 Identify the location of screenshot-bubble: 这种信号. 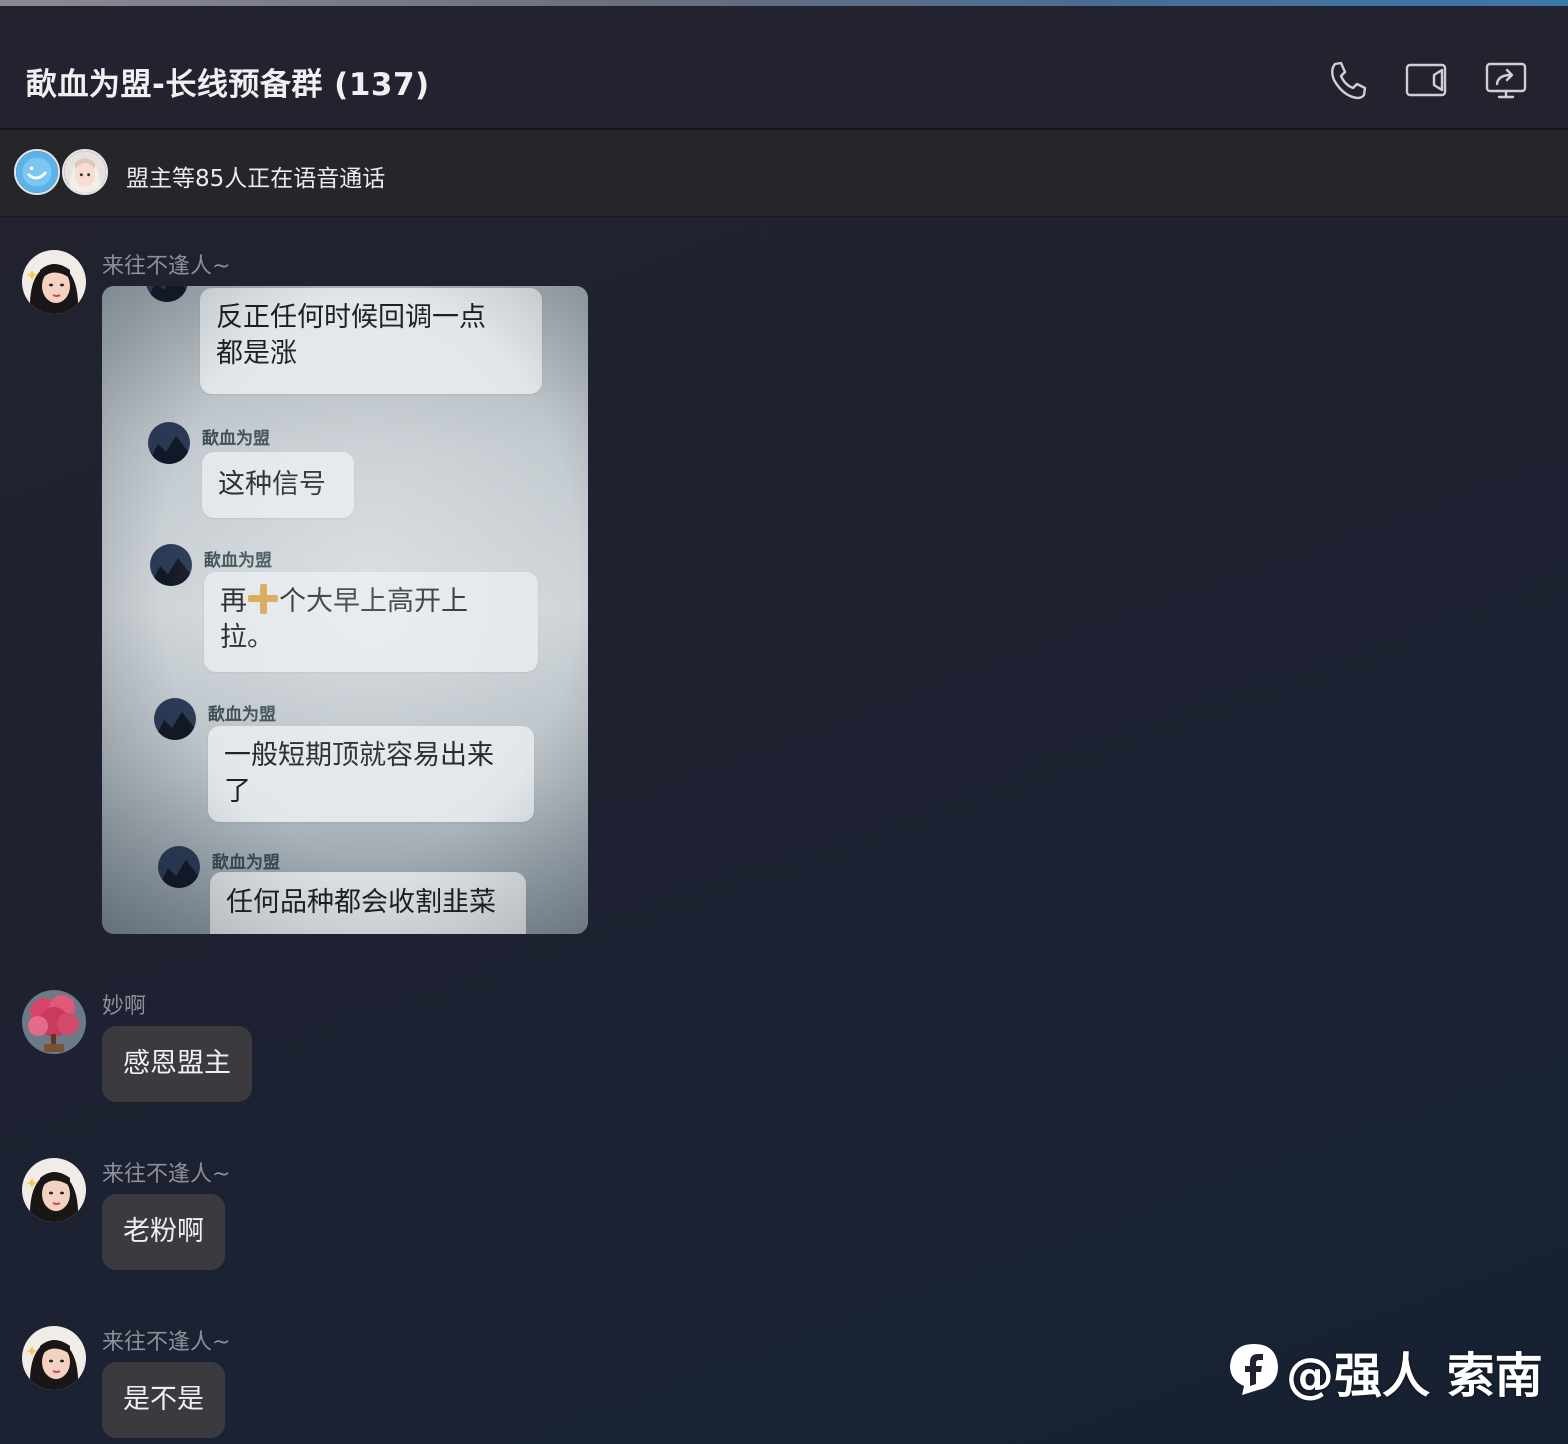
(278, 485).